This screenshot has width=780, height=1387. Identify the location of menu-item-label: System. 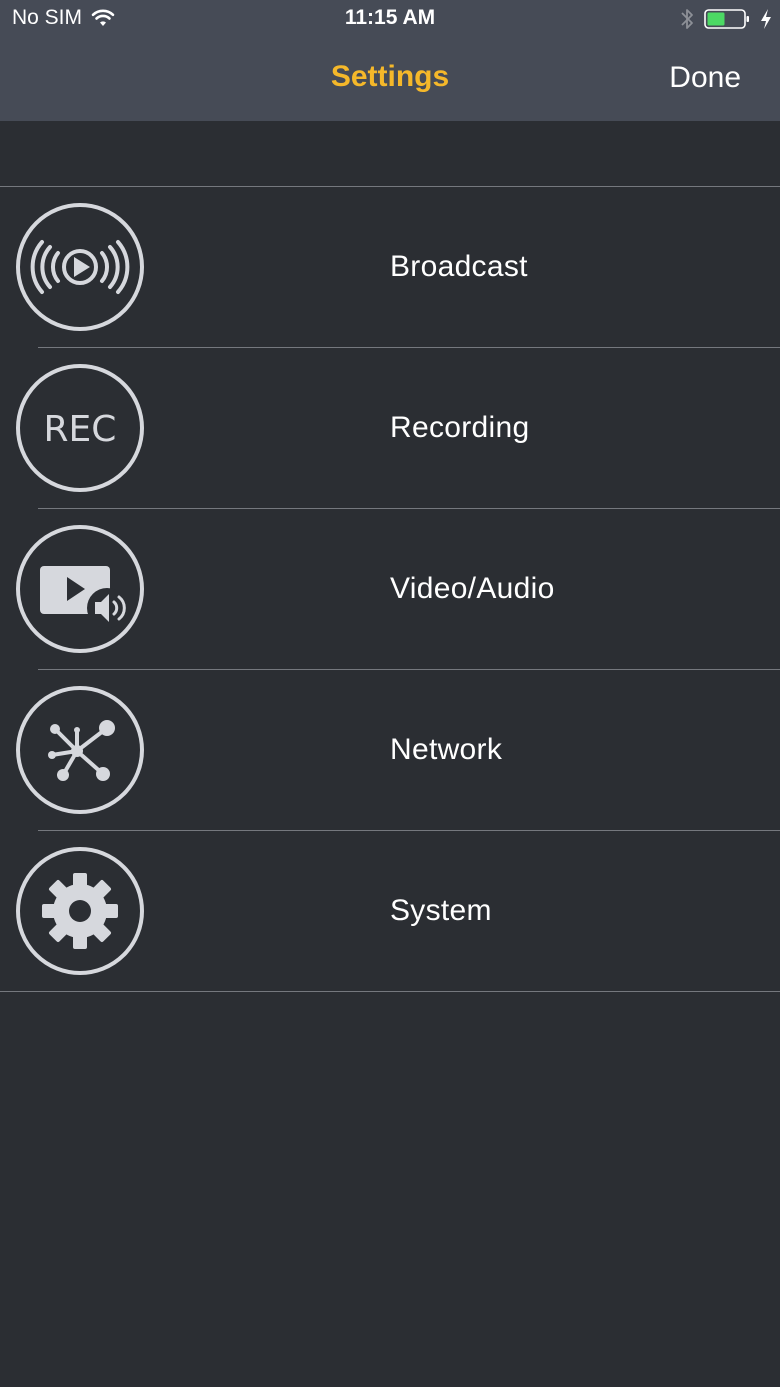
(441, 910).